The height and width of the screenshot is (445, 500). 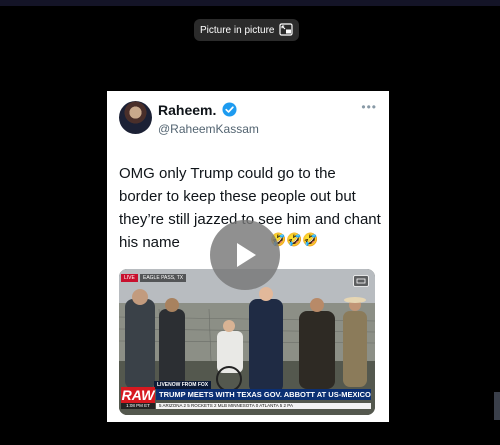 What do you see at coordinates (163, 278) in the screenshot?
I see `location-tag: EAGLE PASS, TX` at bounding box center [163, 278].